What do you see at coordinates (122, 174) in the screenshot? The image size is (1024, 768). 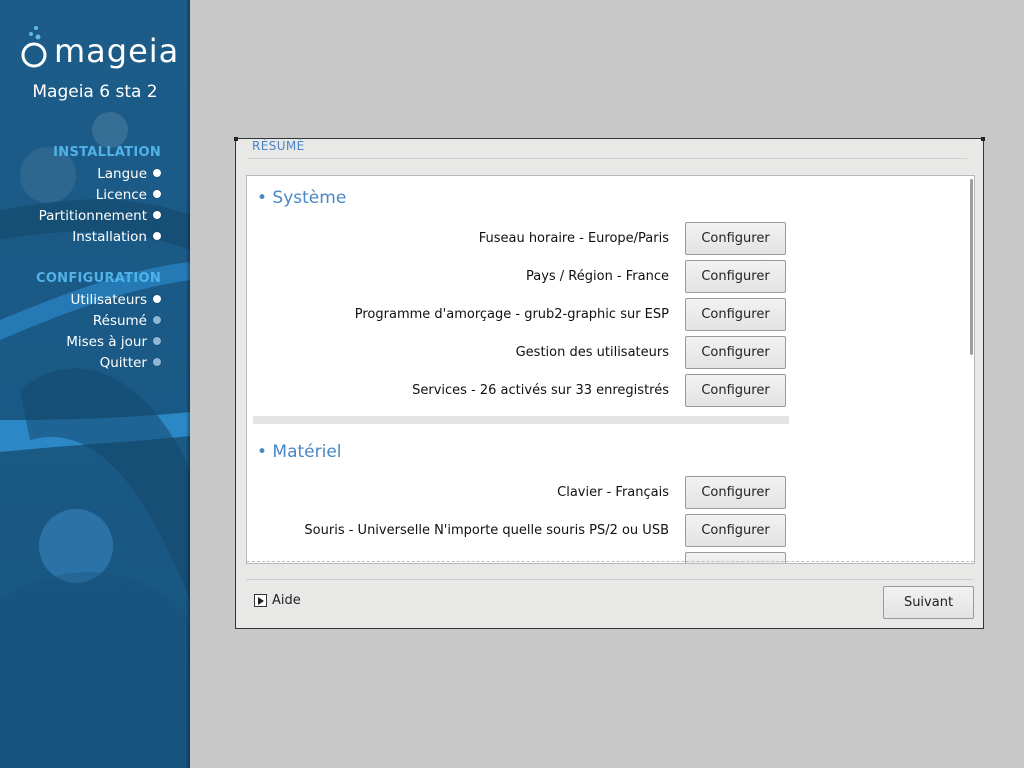 I see `nav-item-langue: Langue` at bounding box center [122, 174].